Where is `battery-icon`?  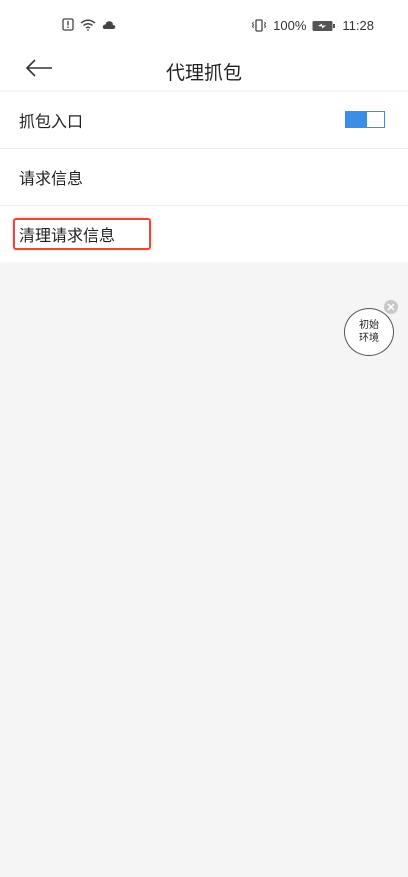
battery-icon is located at coordinates (324, 26).